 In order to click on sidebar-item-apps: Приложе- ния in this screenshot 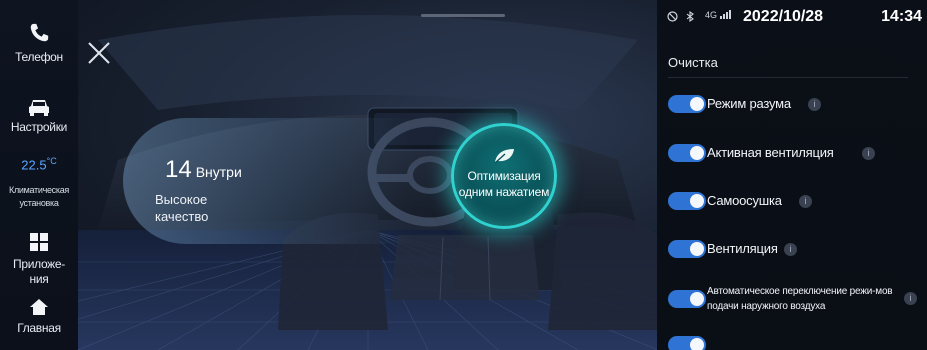, I will do `click(39, 259)`.